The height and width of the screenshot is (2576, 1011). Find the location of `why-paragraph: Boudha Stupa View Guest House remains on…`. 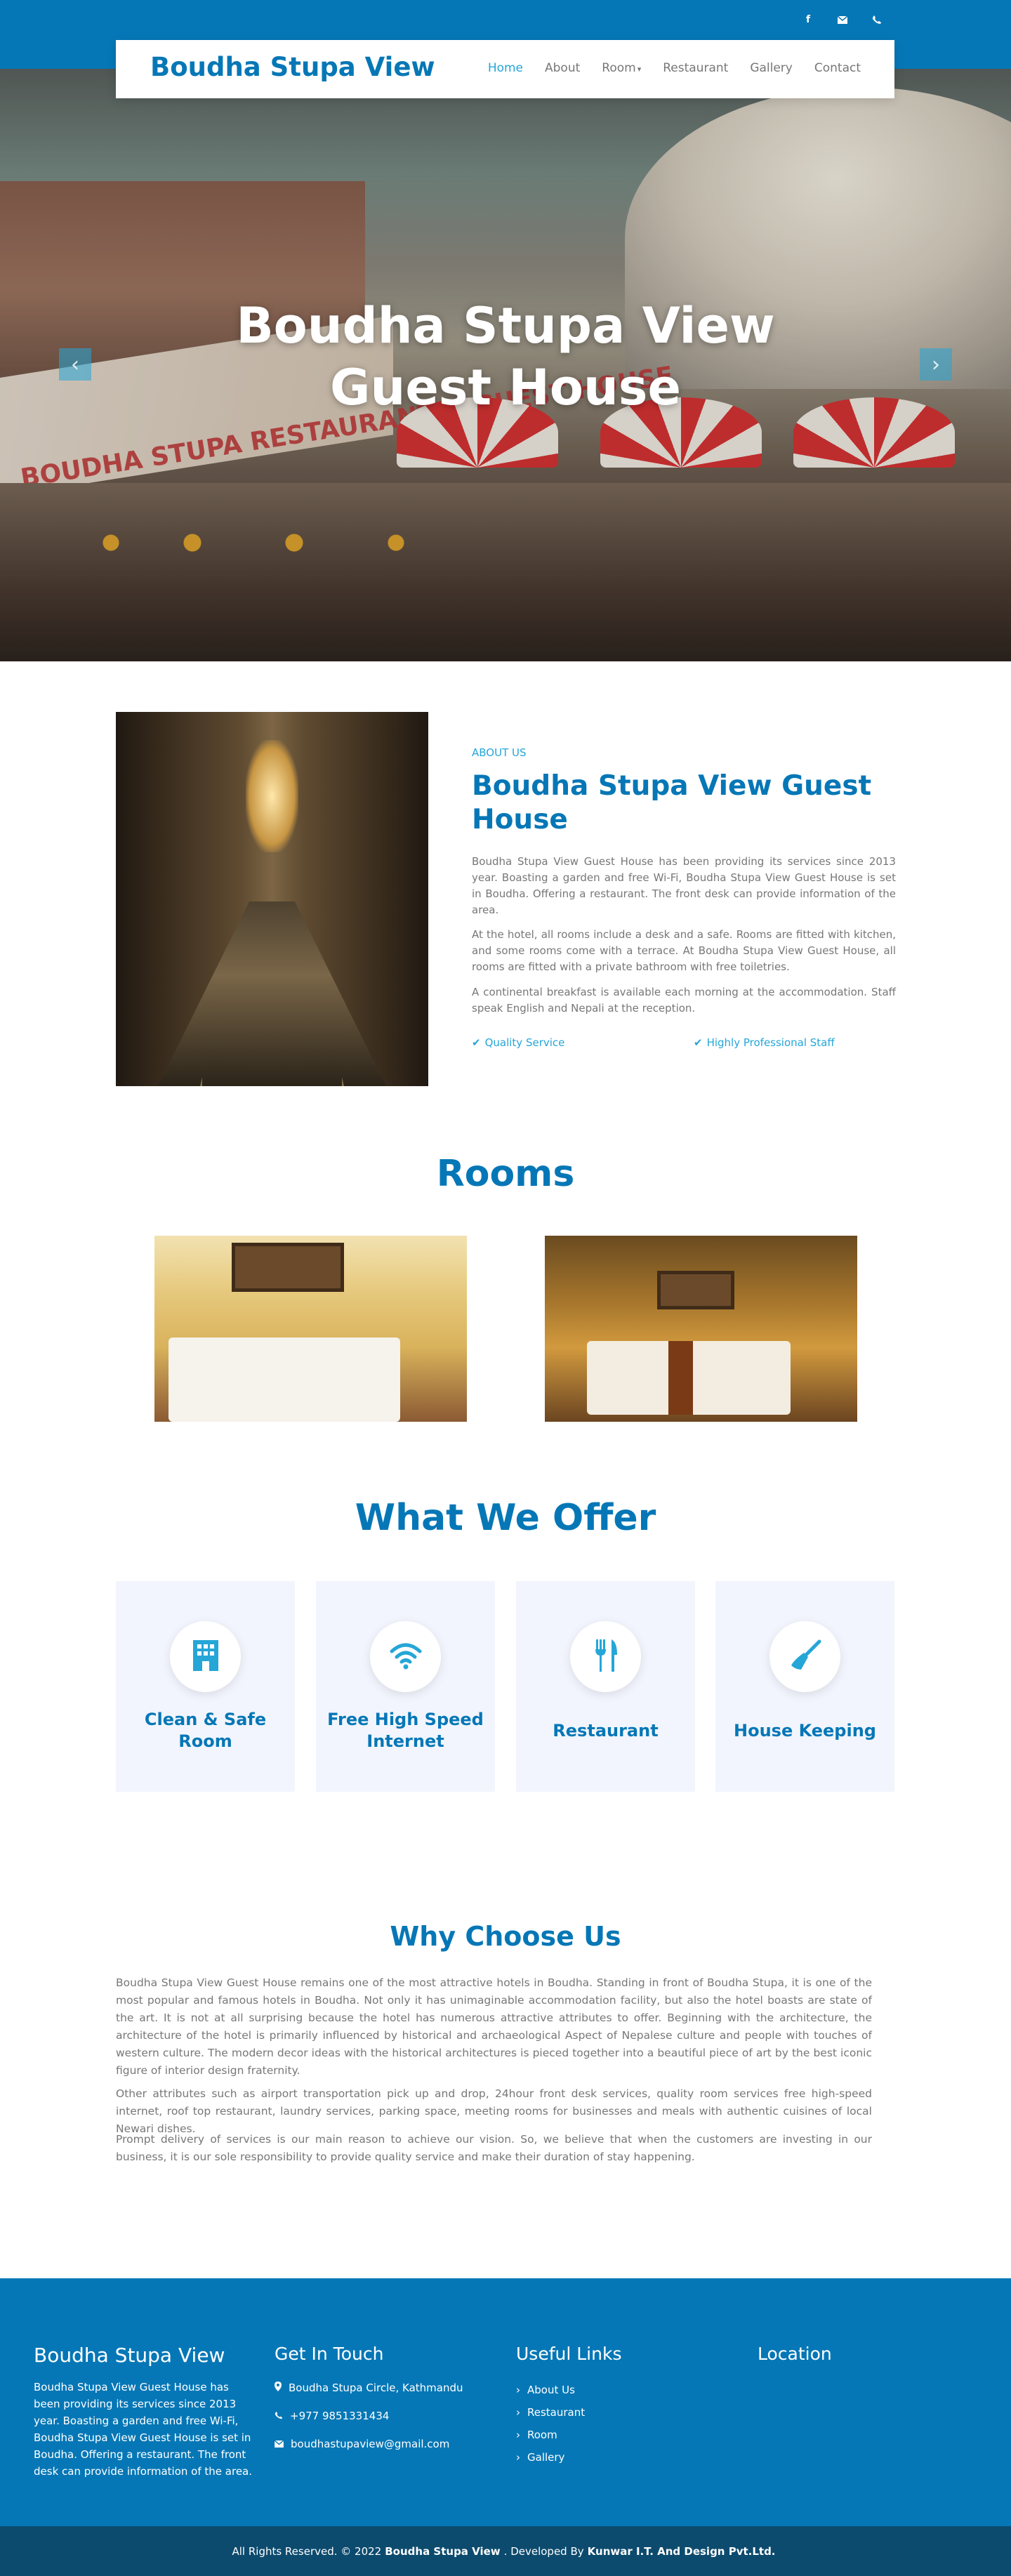

why-paragraph: Boudha Stupa View Guest House remains on… is located at coordinates (494, 2026).